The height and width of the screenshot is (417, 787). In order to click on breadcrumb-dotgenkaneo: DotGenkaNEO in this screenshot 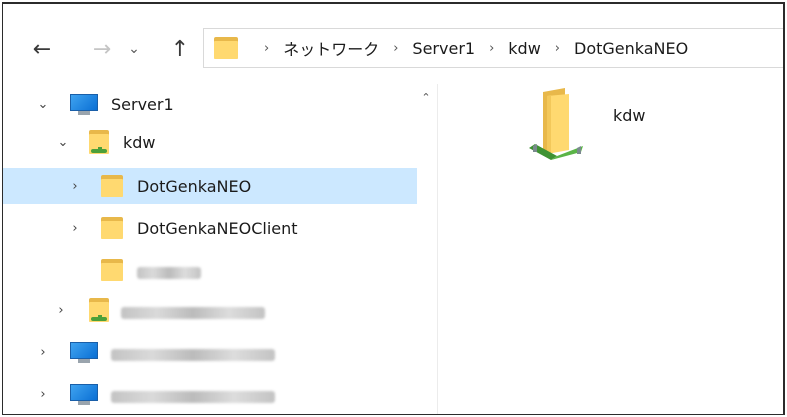, I will do `click(631, 48)`.